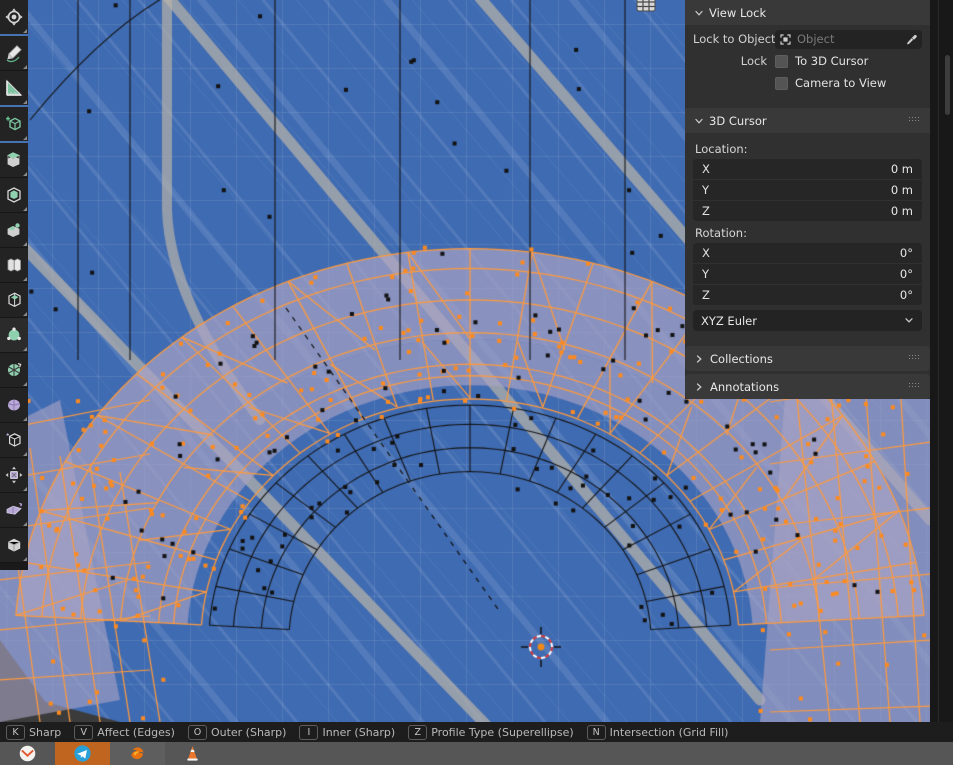 This screenshot has height=765, width=953. Describe the element at coordinates (706, 169) in the screenshot. I see `location-x-axis: X` at that location.